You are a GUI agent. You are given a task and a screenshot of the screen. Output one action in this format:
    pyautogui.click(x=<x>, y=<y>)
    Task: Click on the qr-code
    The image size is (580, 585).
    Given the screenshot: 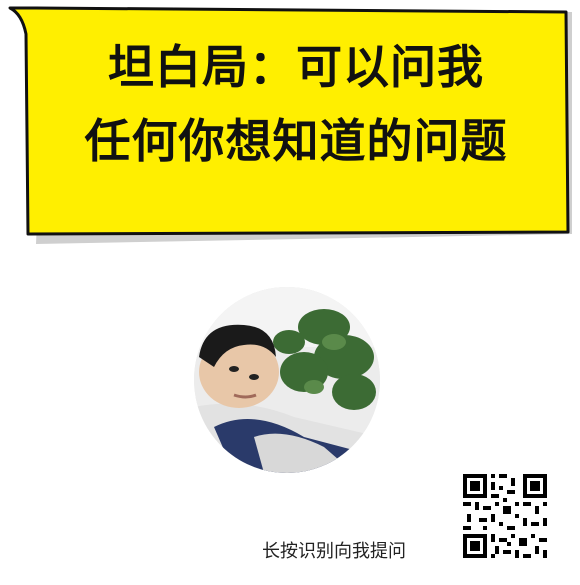 What is the action you would take?
    pyautogui.click(x=505, y=516)
    